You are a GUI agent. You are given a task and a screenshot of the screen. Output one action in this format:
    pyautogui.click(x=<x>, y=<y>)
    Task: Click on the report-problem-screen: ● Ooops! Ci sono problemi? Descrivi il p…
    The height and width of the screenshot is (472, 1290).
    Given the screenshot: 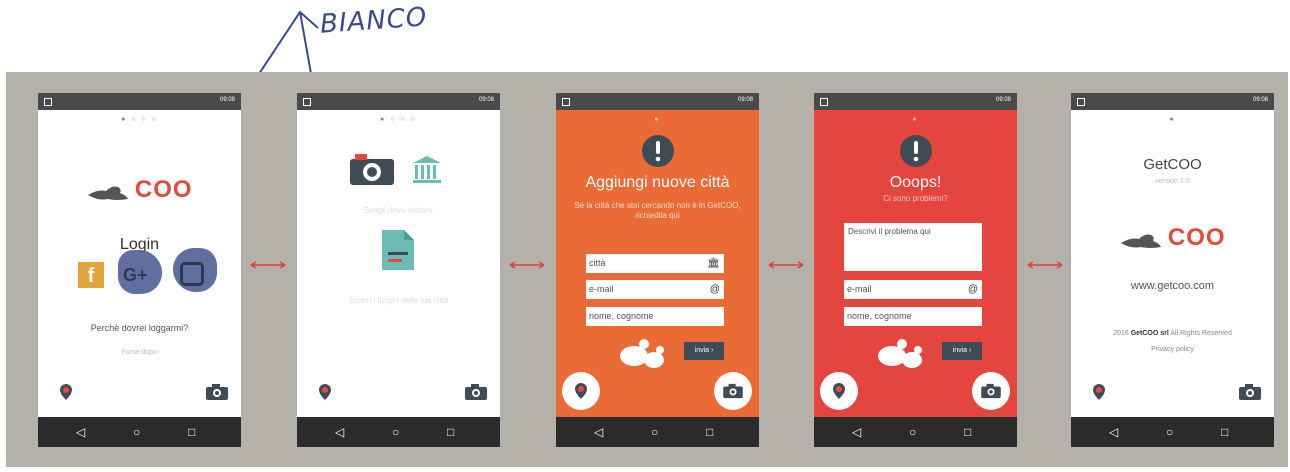 What is the action you would take?
    pyautogui.click(x=915, y=263)
    